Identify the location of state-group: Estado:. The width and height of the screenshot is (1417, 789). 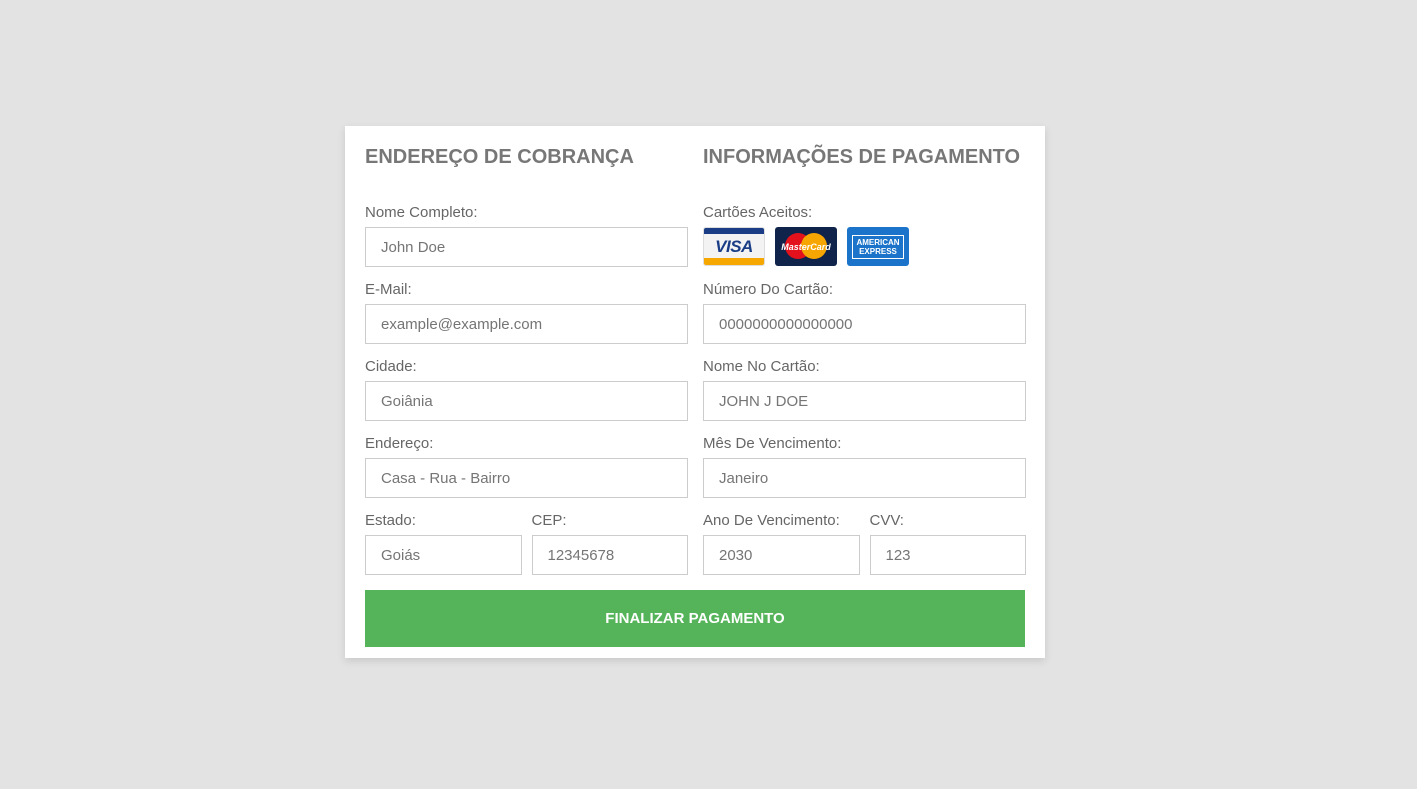
(443, 543).